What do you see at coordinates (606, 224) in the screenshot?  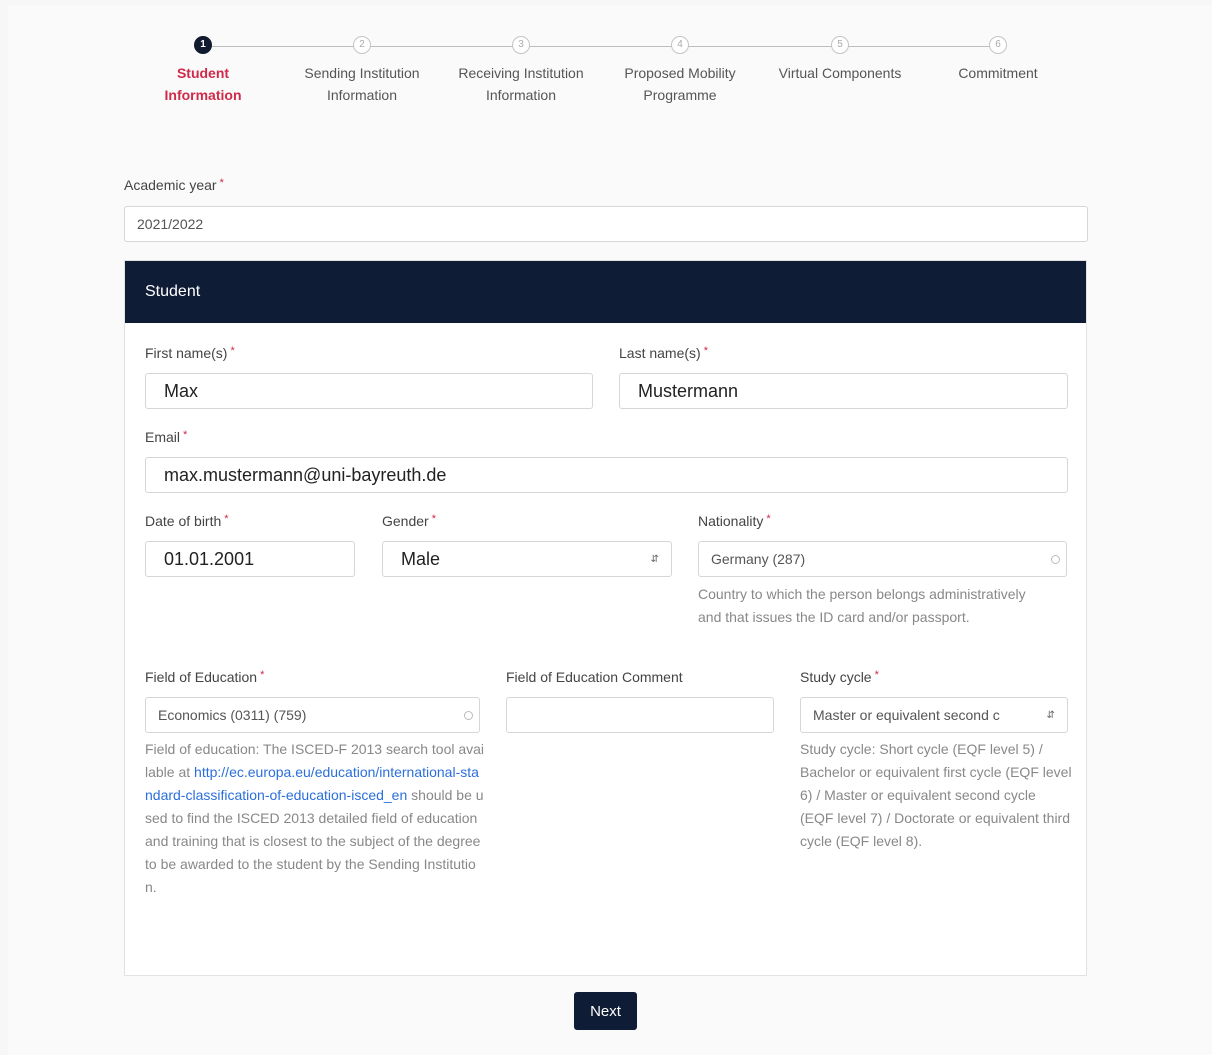 I see `academic-year-field: 2021/2022` at bounding box center [606, 224].